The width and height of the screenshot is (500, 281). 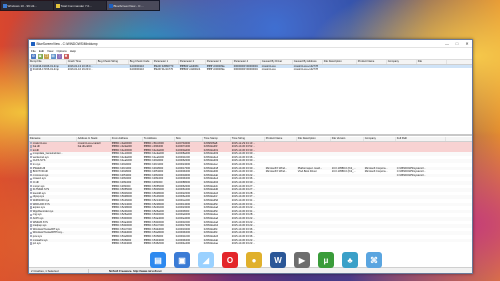 What do you see at coordinates (266, 260) in the screenshot?
I see `taskbar-dock: ▤ ▣ ◢ O ● W ▶ μ ♣ ⌘` at bounding box center [266, 260].